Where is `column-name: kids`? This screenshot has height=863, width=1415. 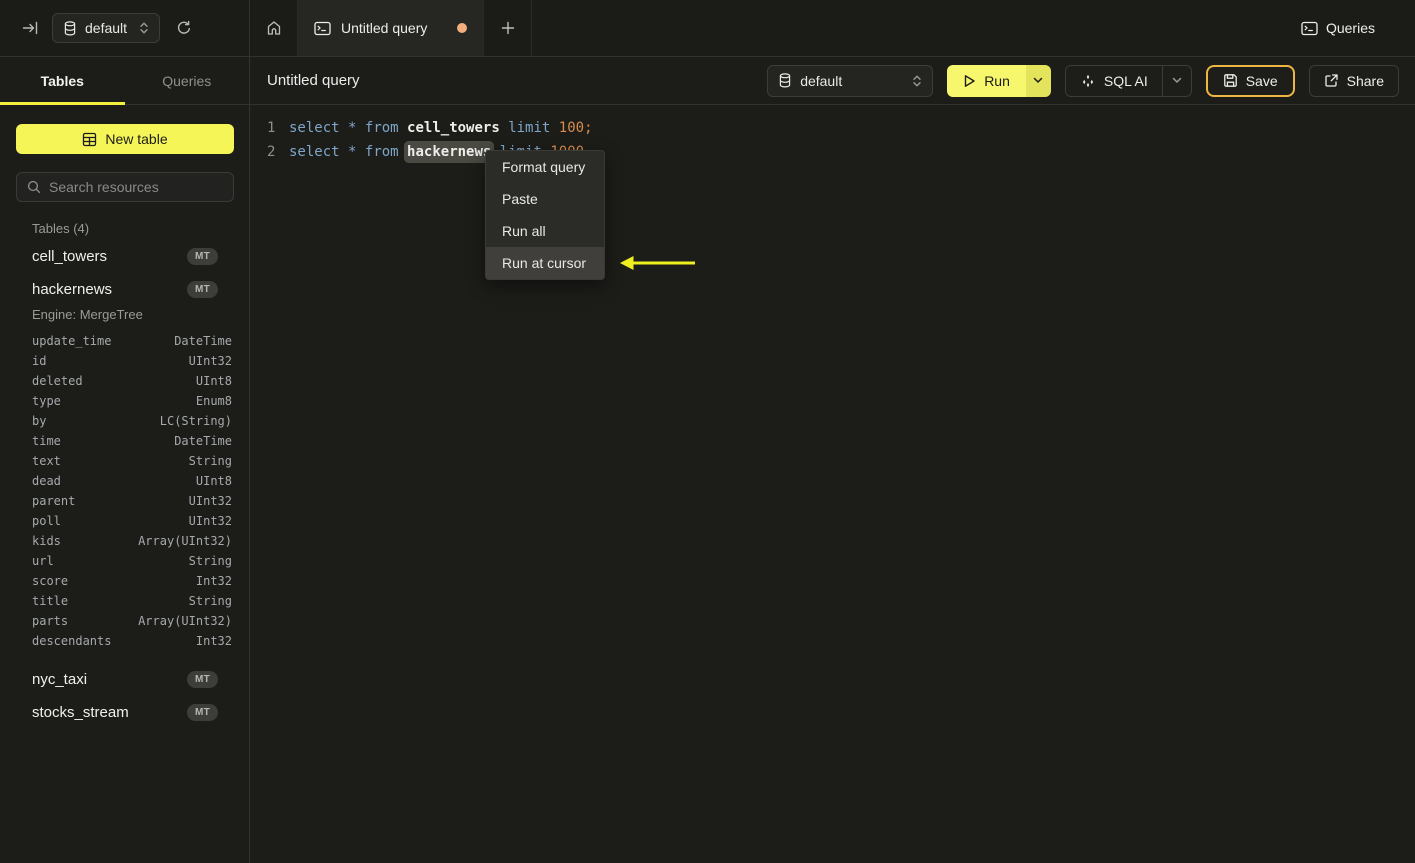
column-name: kids is located at coordinates (46, 541).